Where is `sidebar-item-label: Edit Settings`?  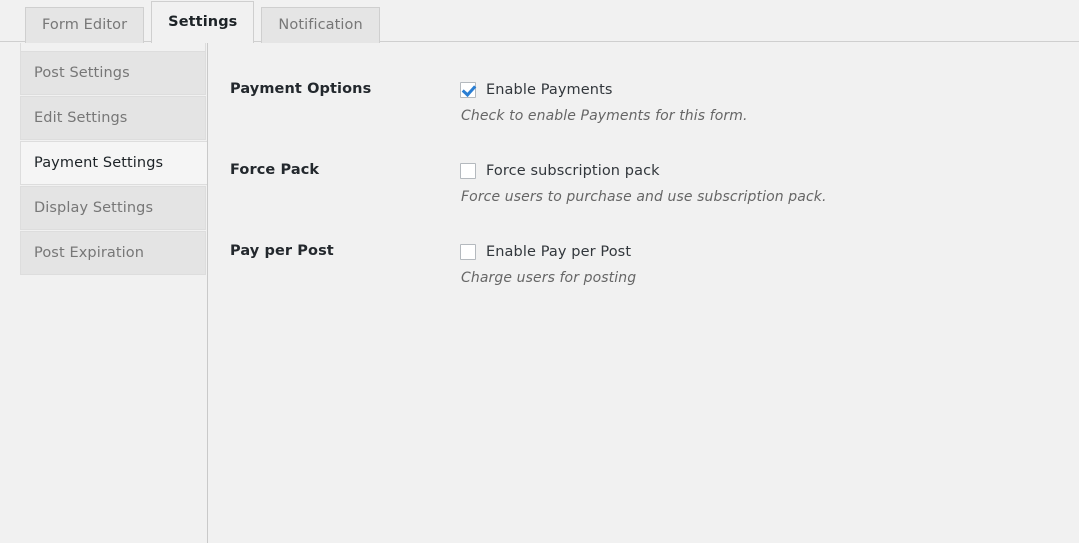 sidebar-item-label: Edit Settings is located at coordinates (81, 118).